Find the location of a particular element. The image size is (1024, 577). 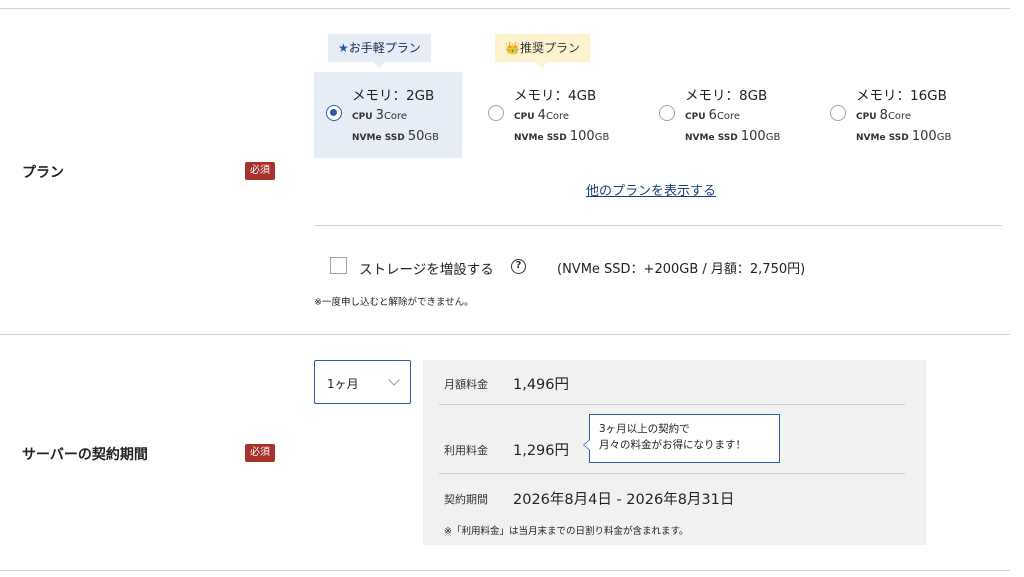

contract-period-label: サーバーの契約期間 is located at coordinates (85, 455).